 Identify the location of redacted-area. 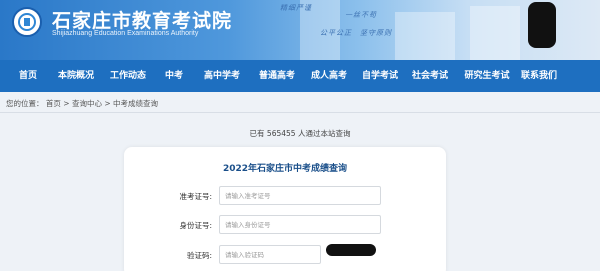
(542, 25).